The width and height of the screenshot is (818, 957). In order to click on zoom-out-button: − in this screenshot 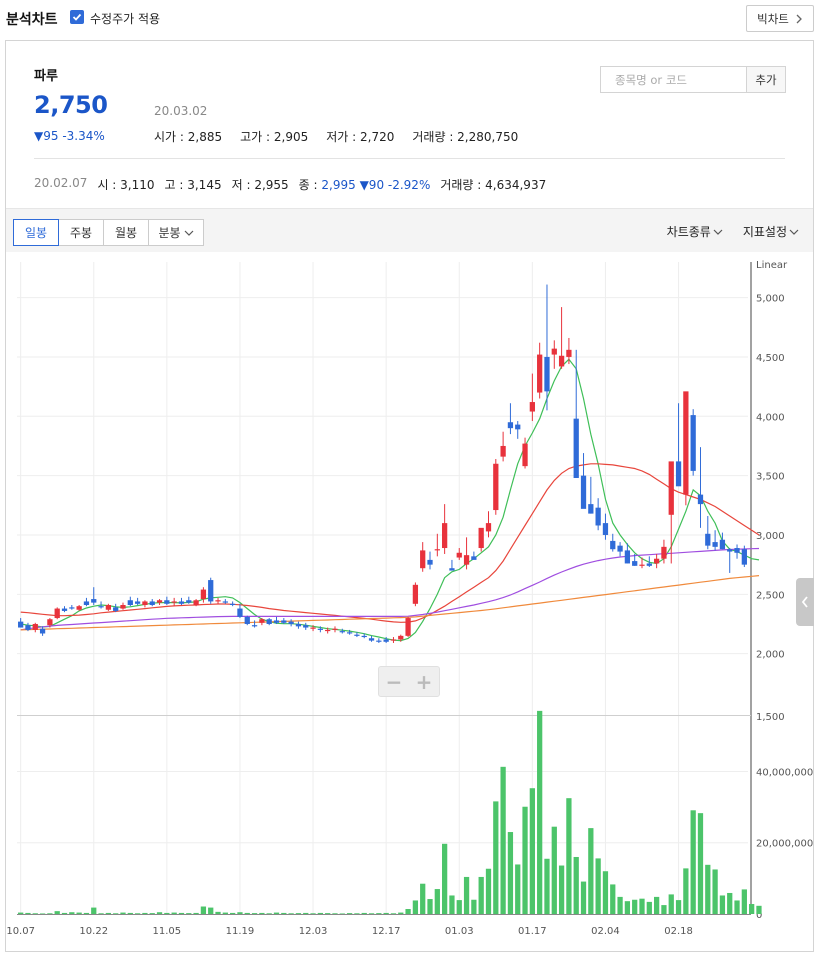, I will do `click(394, 682)`.